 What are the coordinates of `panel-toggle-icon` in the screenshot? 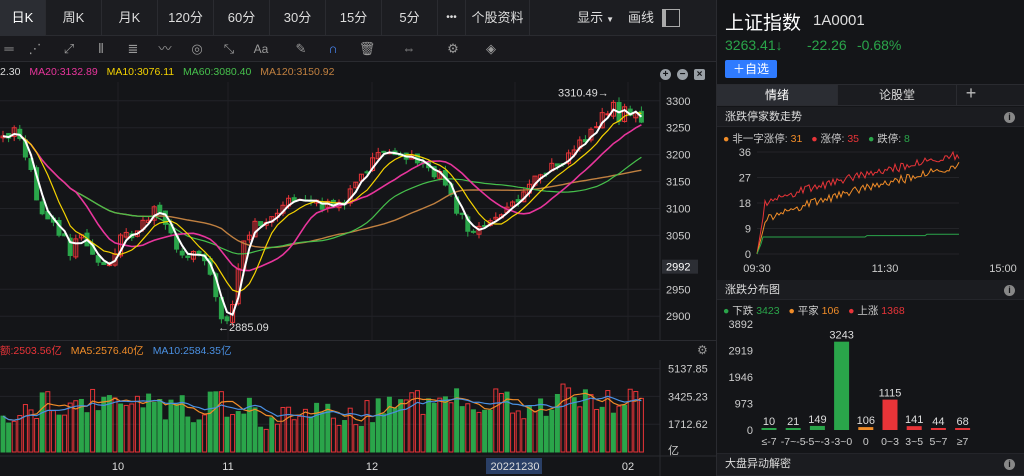 It's located at (671, 18).